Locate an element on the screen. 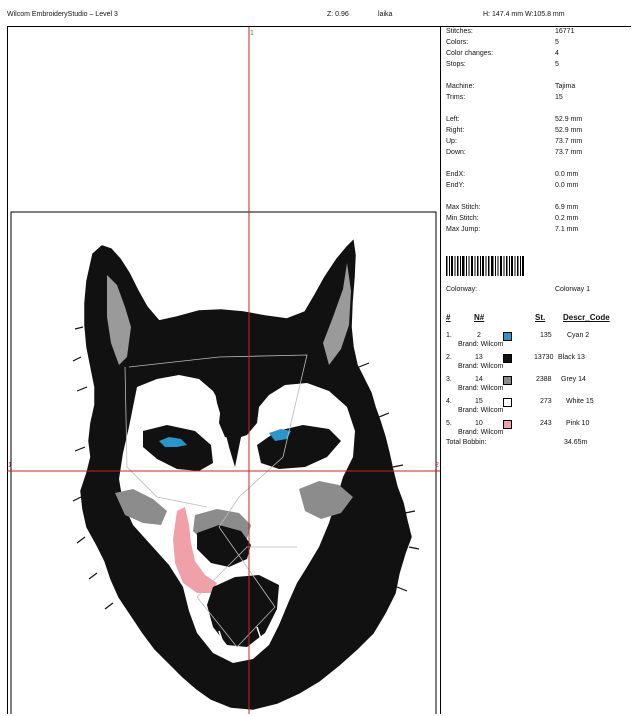  stat-label: Color changes: is located at coordinates (470, 53).